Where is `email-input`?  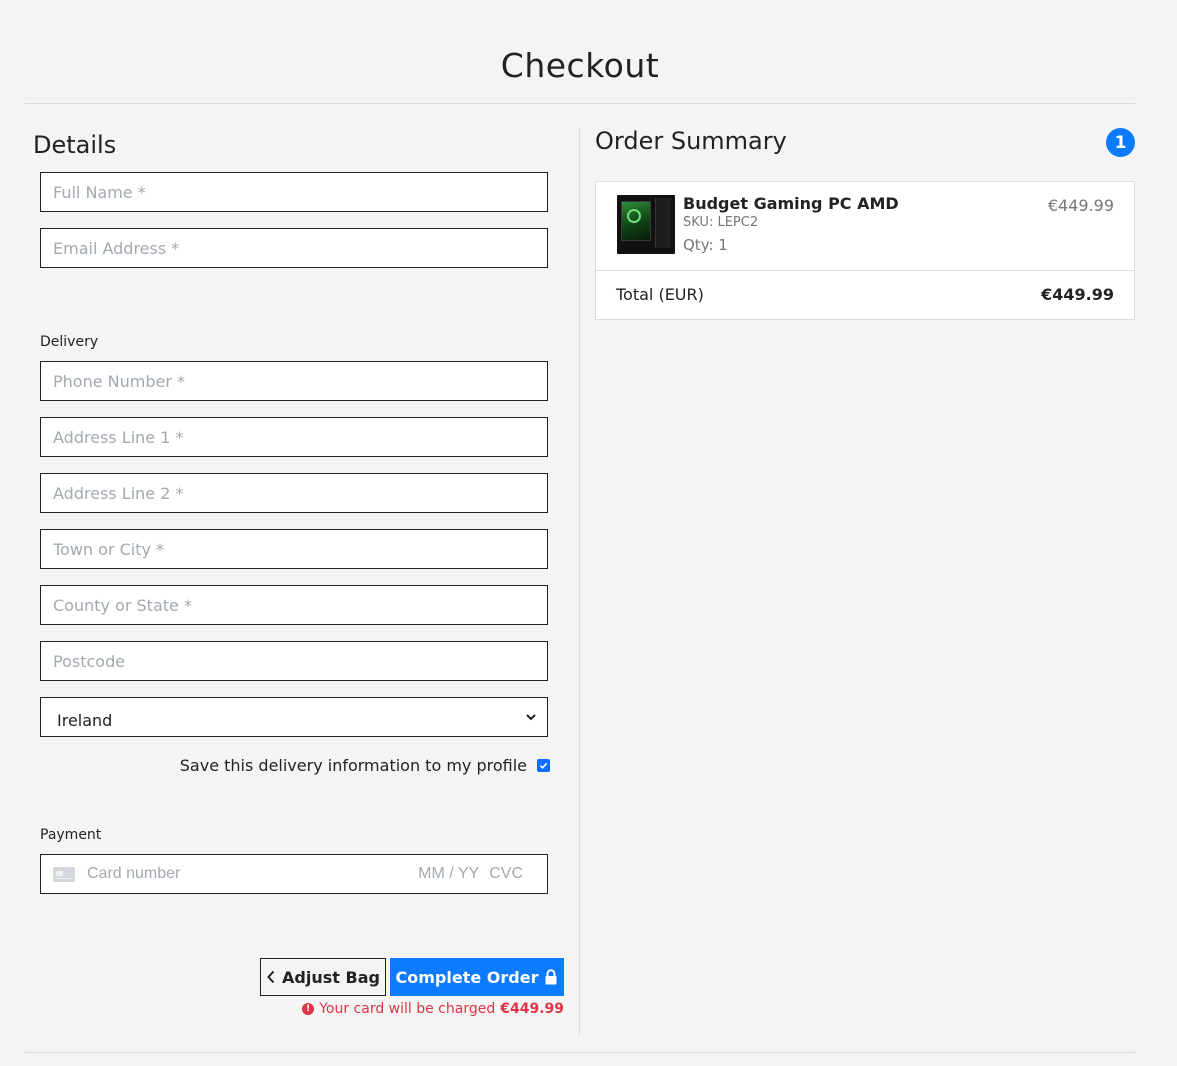
email-input is located at coordinates (294, 248).